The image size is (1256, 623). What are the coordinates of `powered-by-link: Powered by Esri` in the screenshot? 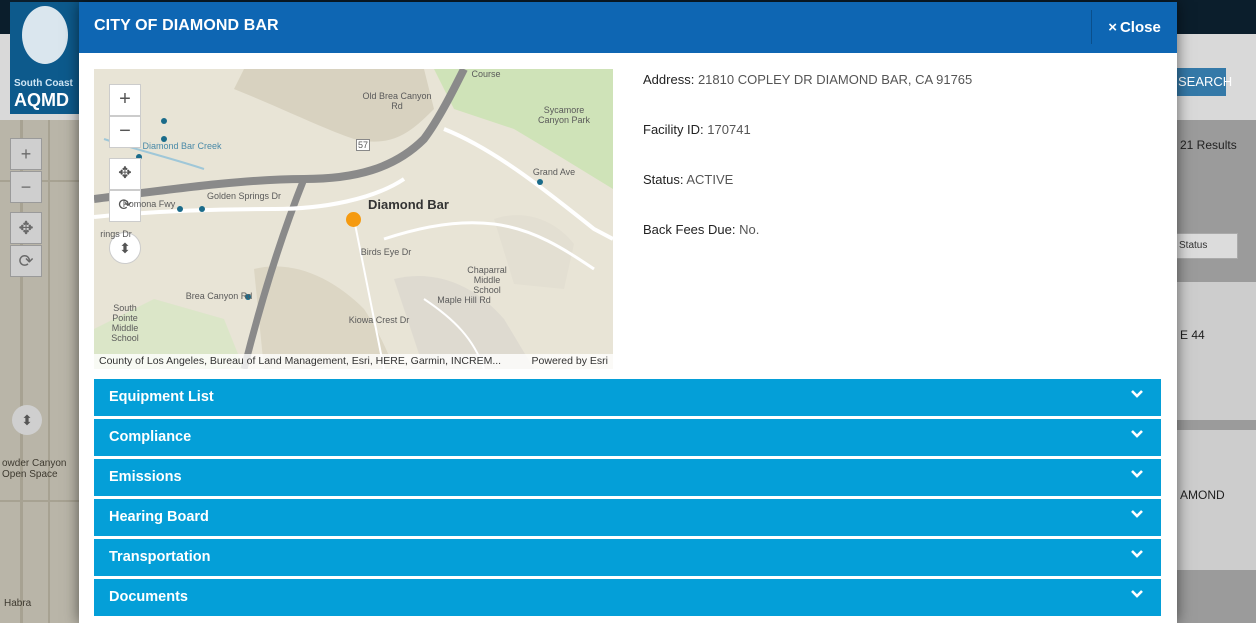 It's located at (570, 361).